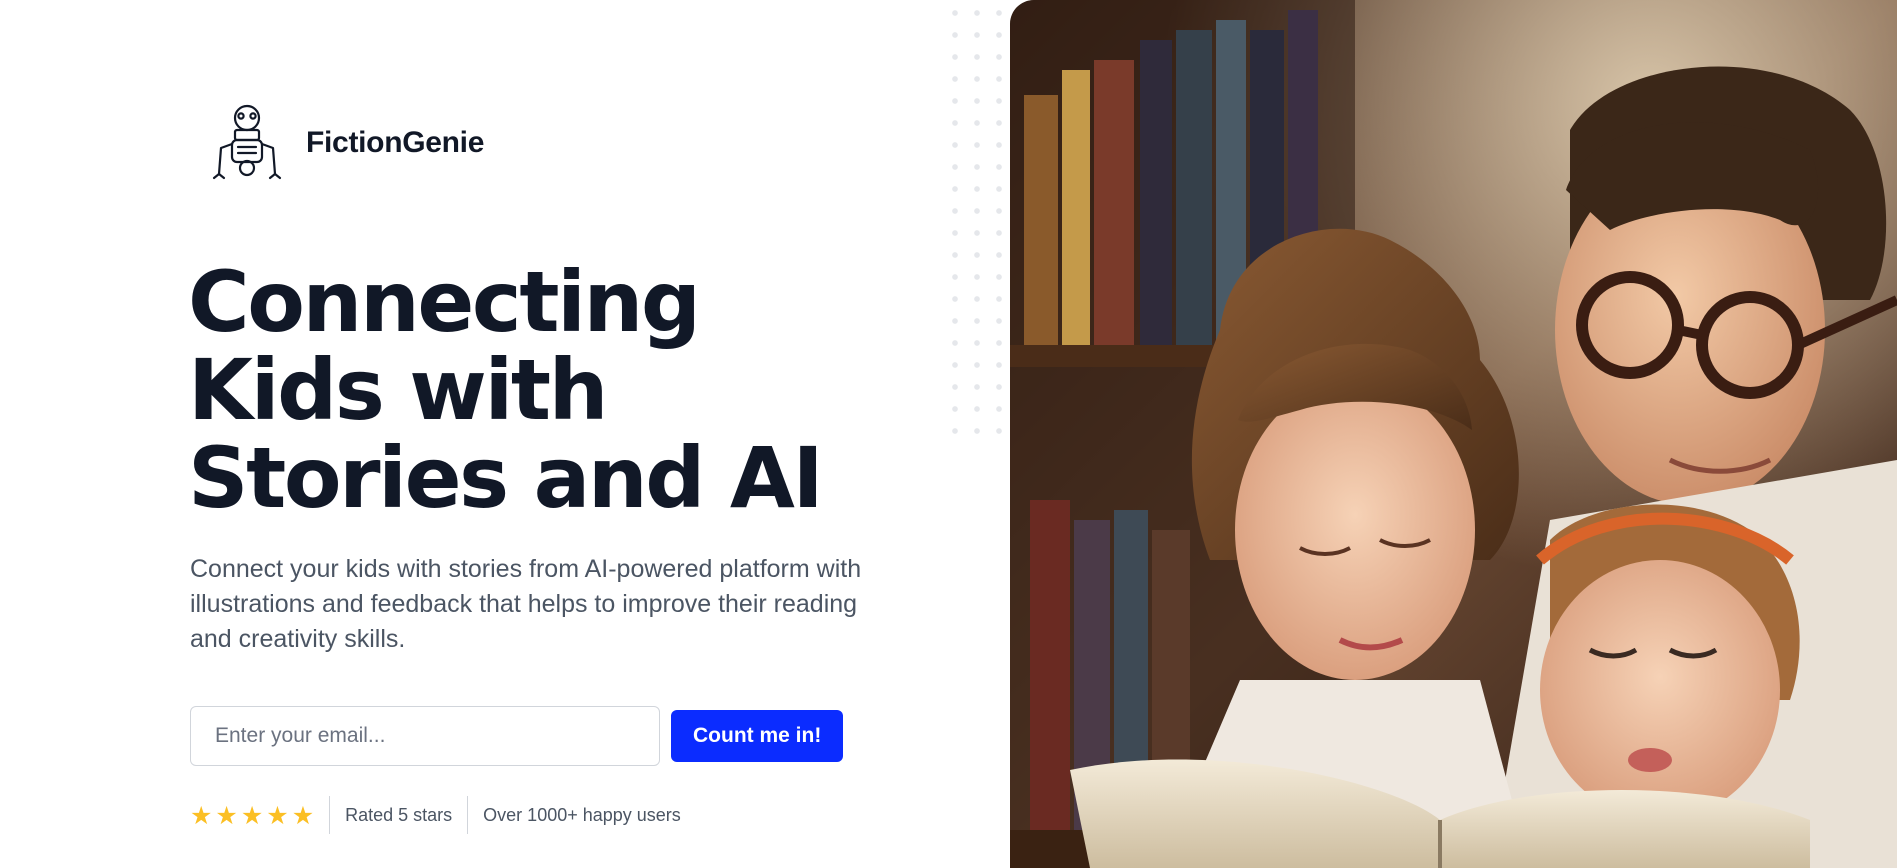 Image resolution: width=1897 pixels, height=868 pixels. What do you see at coordinates (582, 814) in the screenshot?
I see `user-count-text: Over 1000+ happy users` at bounding box center [582, 814].